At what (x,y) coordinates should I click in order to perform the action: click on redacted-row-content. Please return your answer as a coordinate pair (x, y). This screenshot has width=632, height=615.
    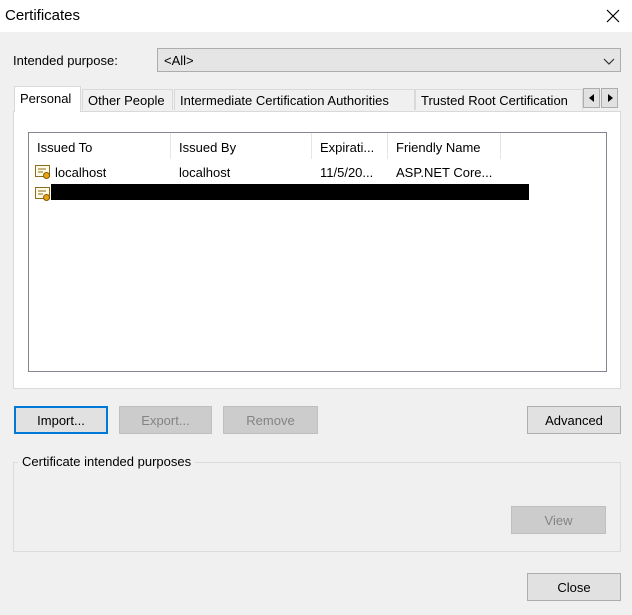
    Looking at the image, I should click on (290, 192).